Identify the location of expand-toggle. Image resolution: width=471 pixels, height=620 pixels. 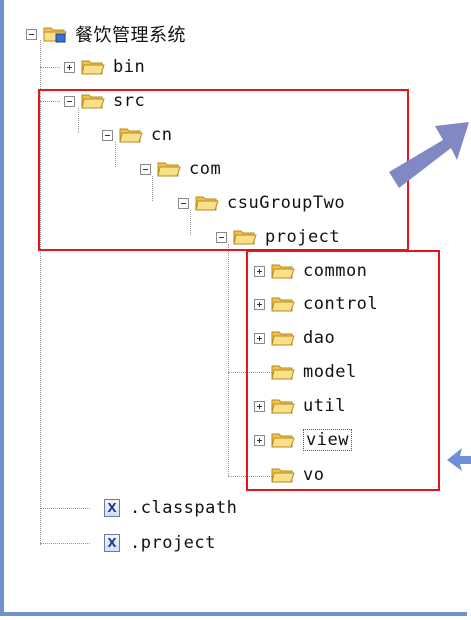
(69, 67).